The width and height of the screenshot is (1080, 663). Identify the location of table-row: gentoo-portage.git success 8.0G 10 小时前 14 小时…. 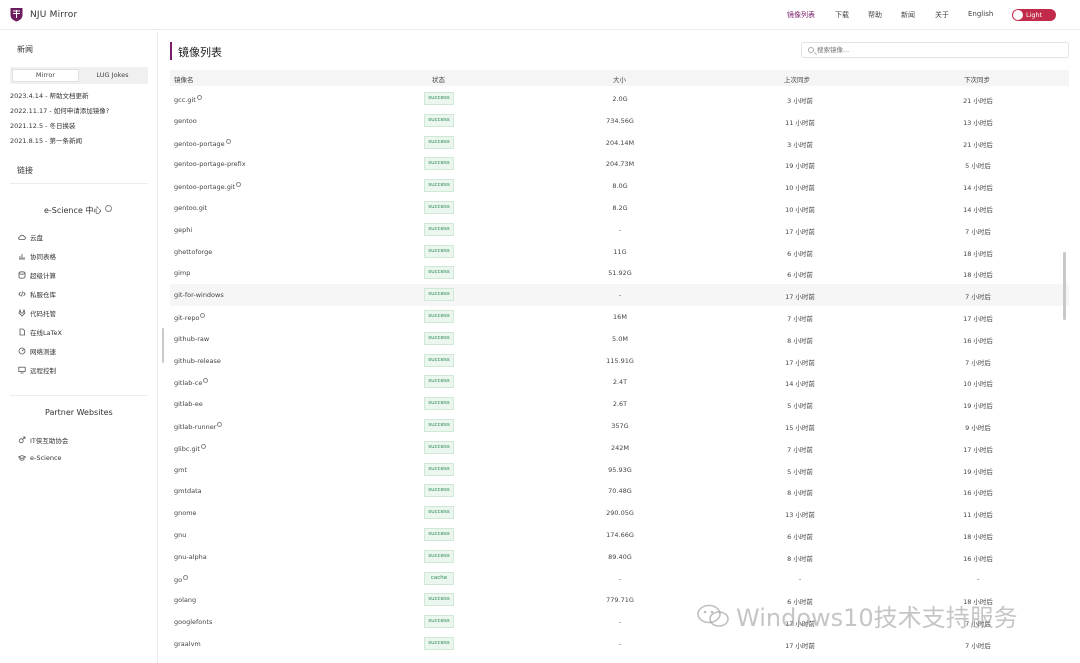
(619, 186).